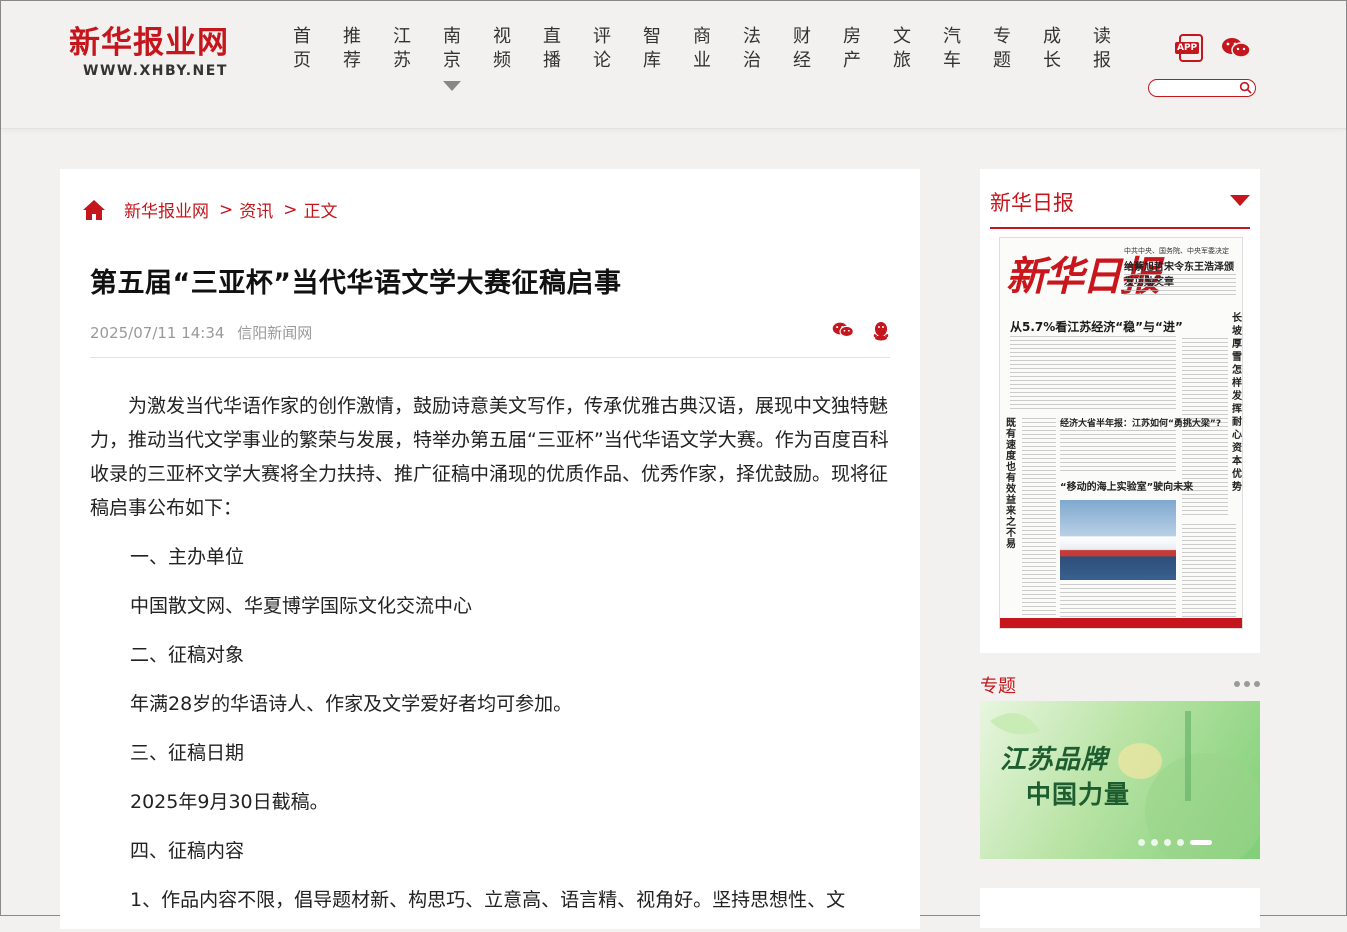 The width and height of the screenshot is (1347, 932). Describe the element at coordinates (1032, 202) in the screenshot. I see `epaper-title: 新华日报` at that location.